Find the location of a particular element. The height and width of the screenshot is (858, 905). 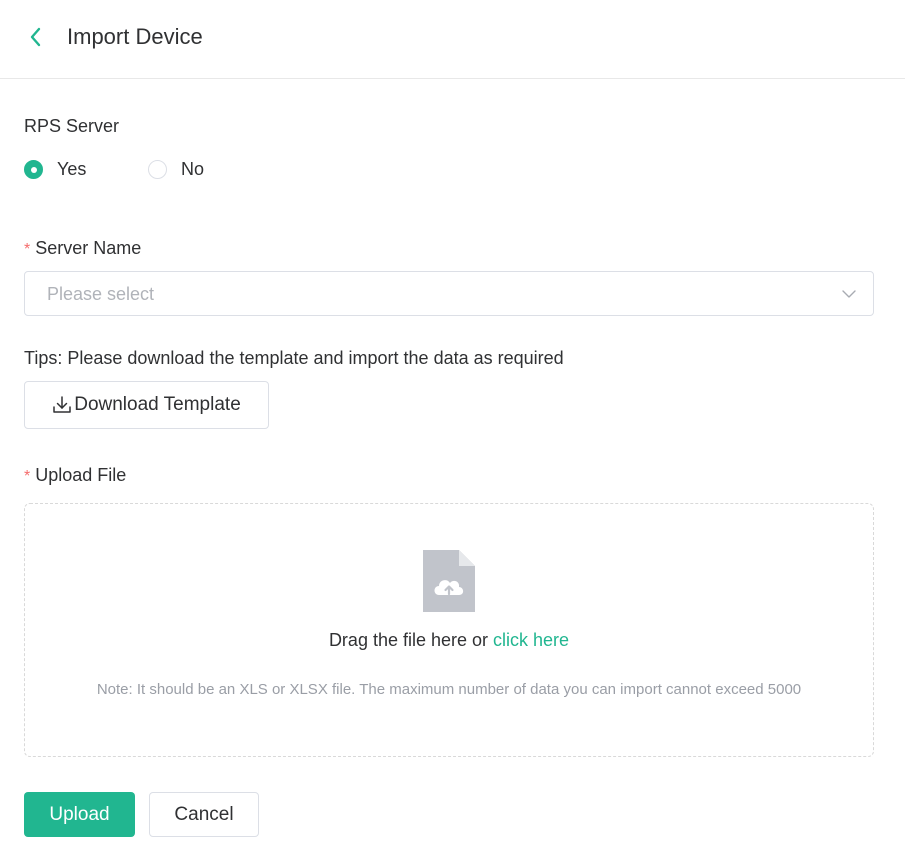

server-name-label: * Server Name is located at coordinates (82, 249).